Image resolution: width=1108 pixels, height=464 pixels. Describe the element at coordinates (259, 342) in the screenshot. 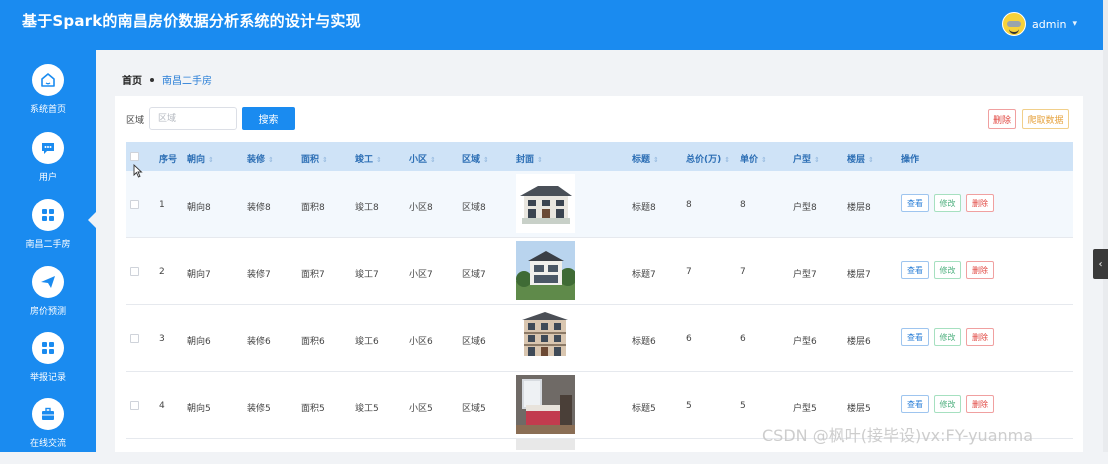

I see `cell-decoration: 装修6` at that location.